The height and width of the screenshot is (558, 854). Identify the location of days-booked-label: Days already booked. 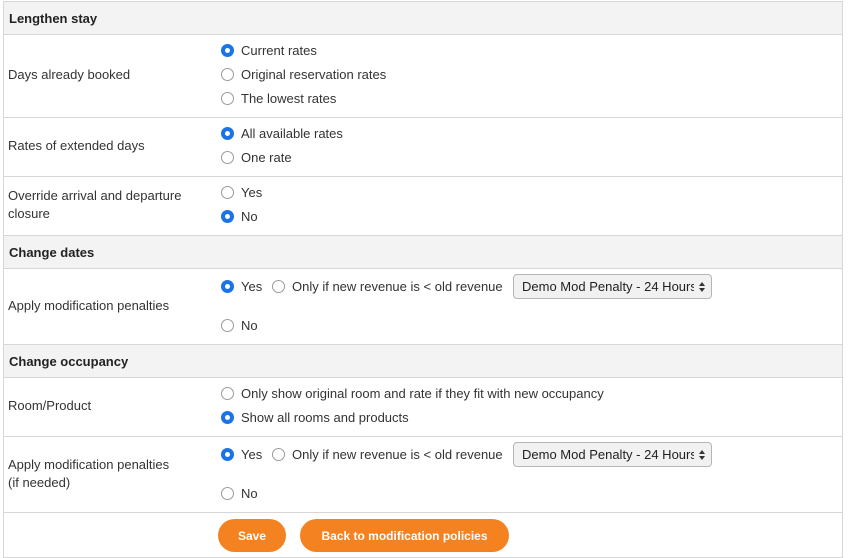
(69, 74).